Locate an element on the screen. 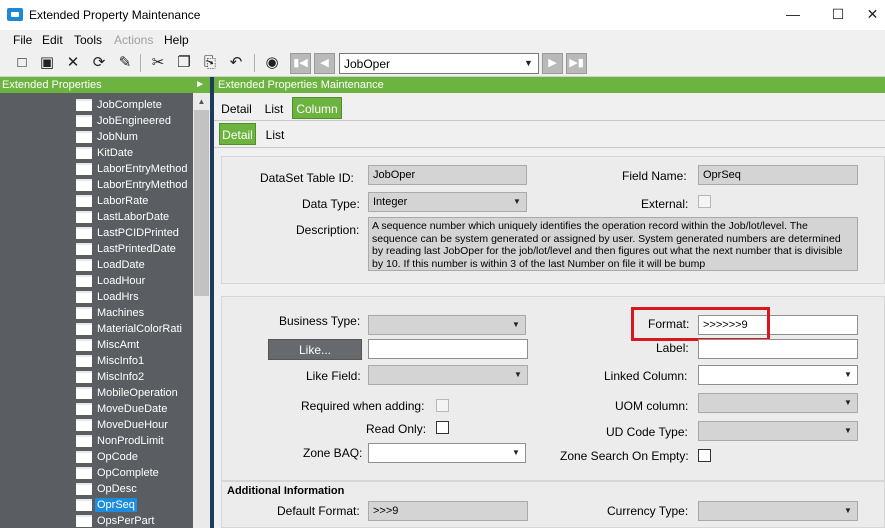 The image size is (885, 528). tree-item: JobEngineered is located at coordinates (134, 121).